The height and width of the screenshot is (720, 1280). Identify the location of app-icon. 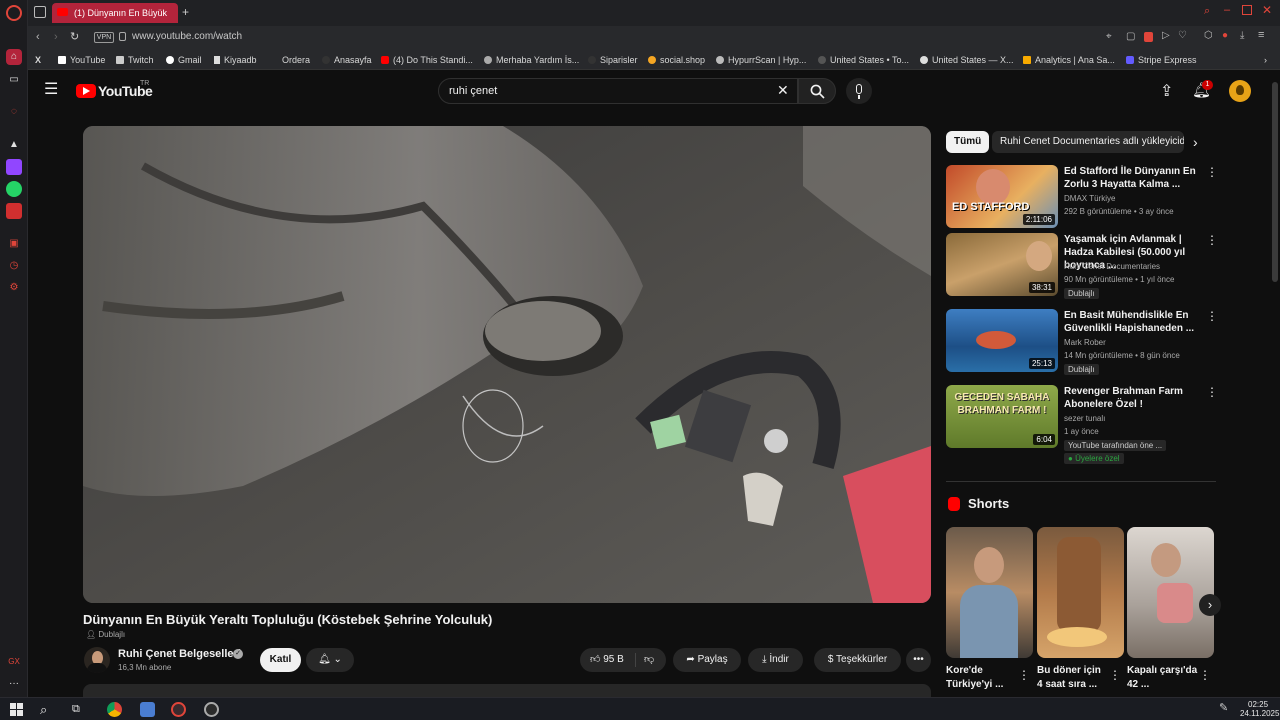
(211, 709).